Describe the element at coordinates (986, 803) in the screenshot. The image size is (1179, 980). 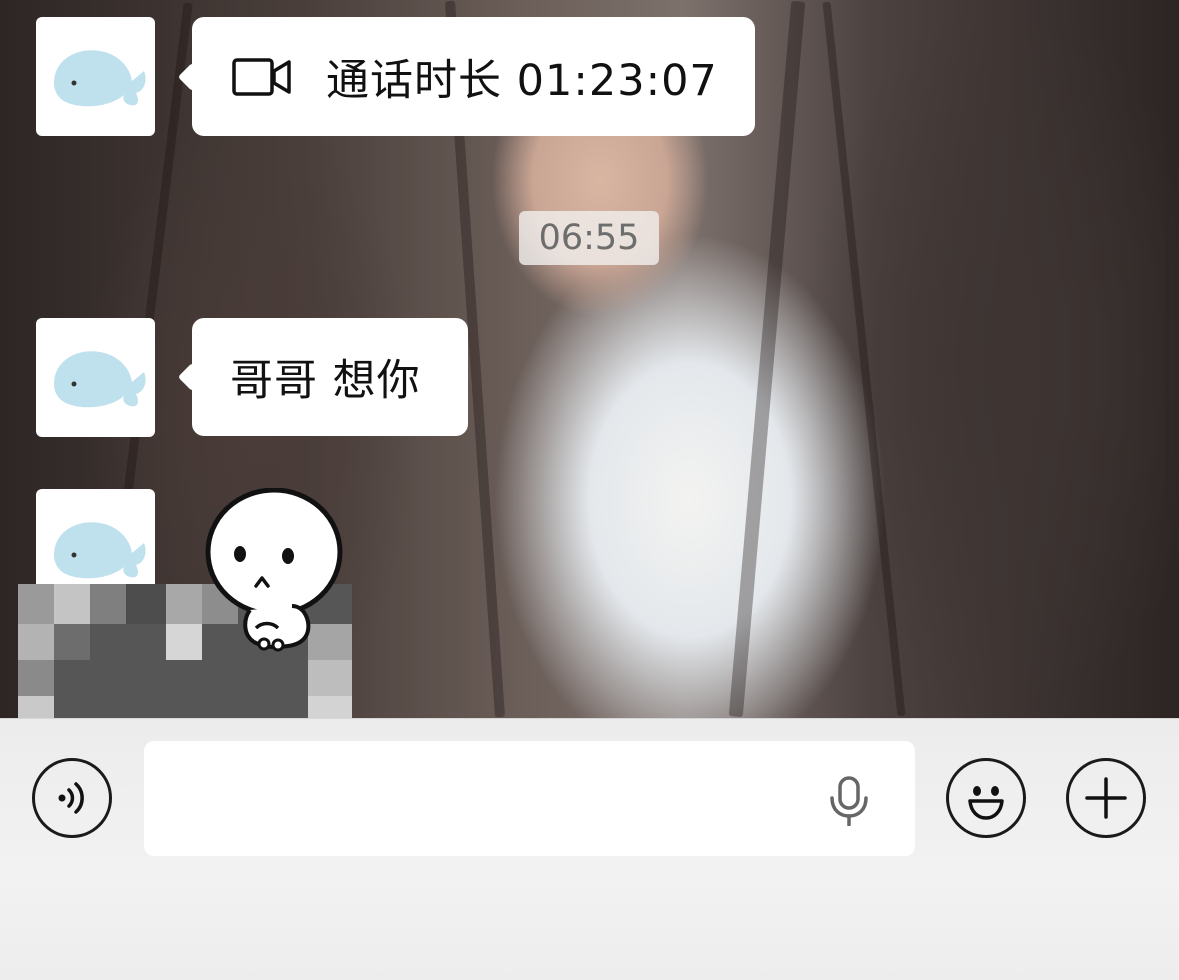
I see `smiley-icon` at that location.